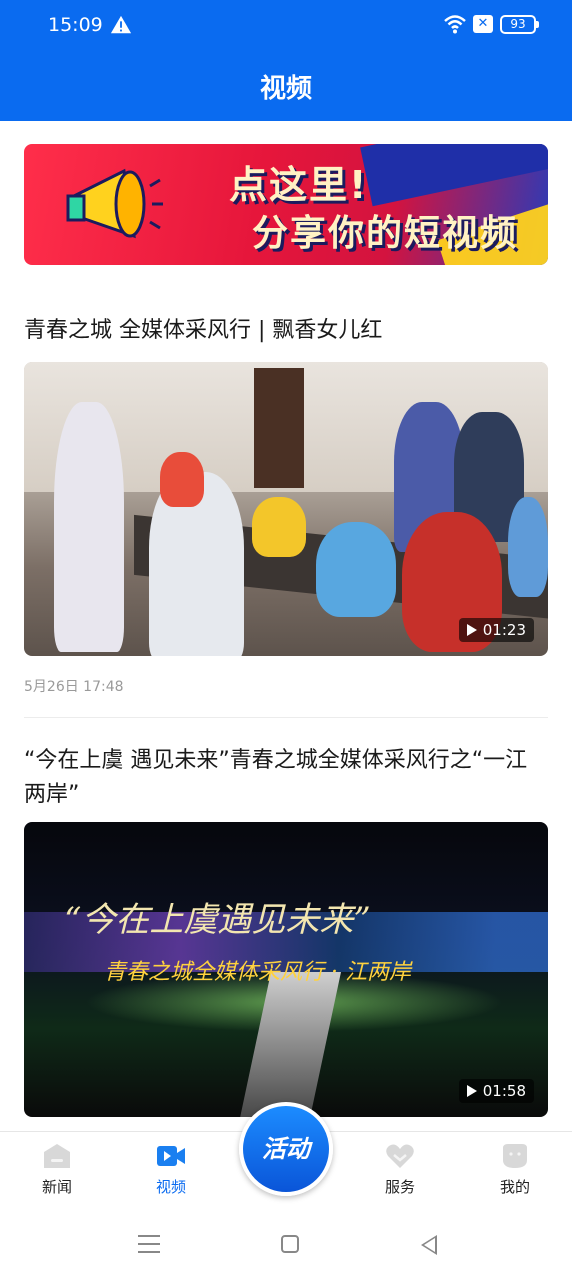  Describe the element at coordinates (400, 1156) in the screenshot. I see `heart-icon` at that location.